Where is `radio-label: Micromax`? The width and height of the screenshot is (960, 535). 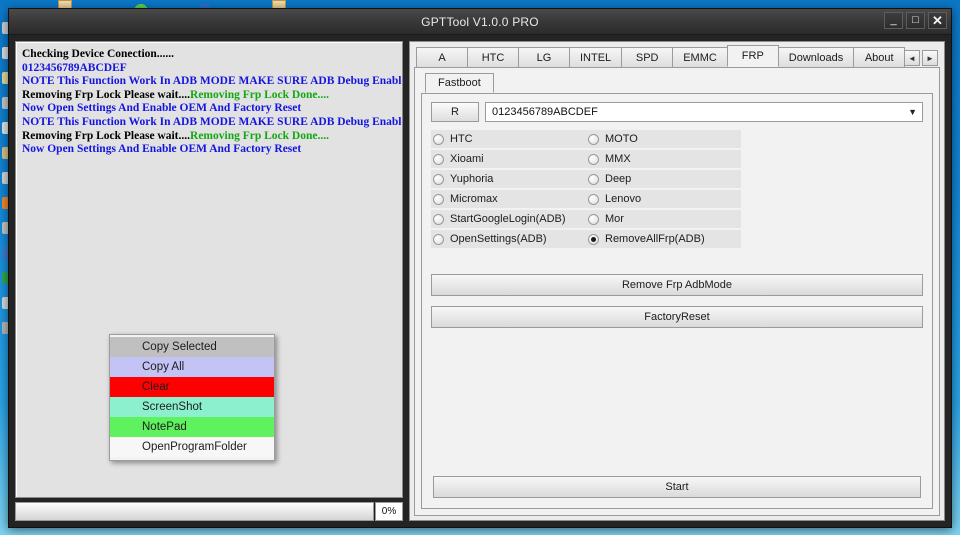
radio-label: Micromax is located at coordinates (474, 199).